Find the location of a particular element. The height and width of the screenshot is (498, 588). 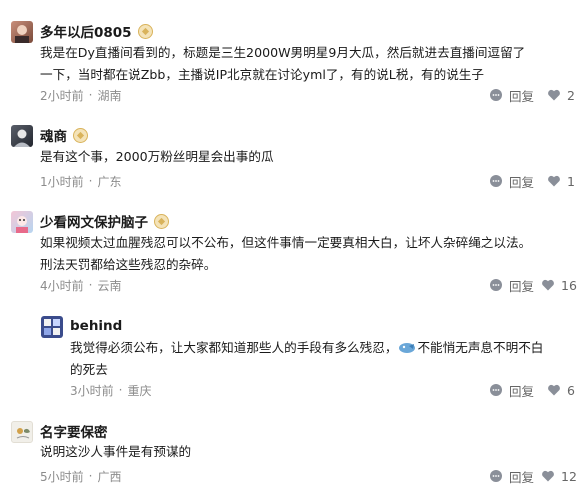

location: 广西 is located at coordinates (109, 476).